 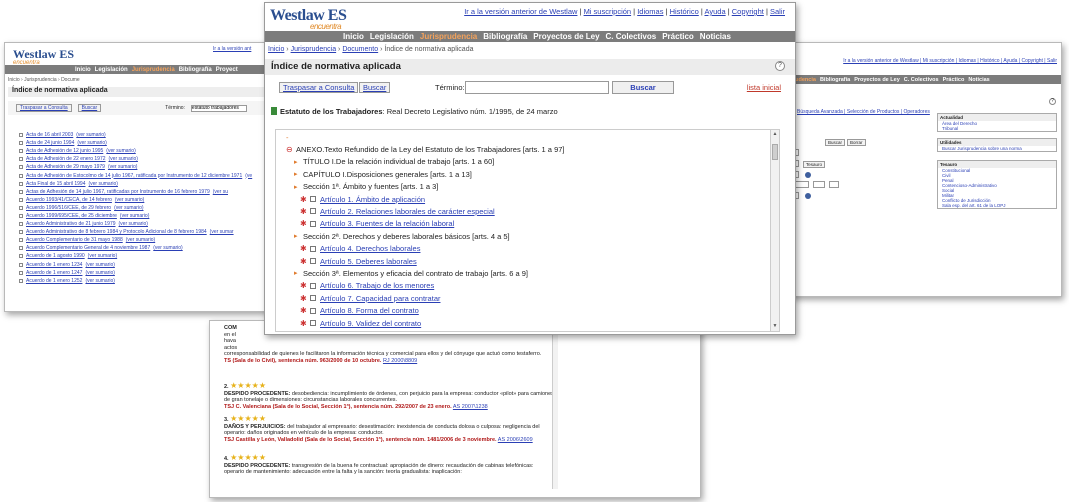 I want to click on tree-article: ✱ Artículo 4. Derechos laborales, so click(x=360, y=249).